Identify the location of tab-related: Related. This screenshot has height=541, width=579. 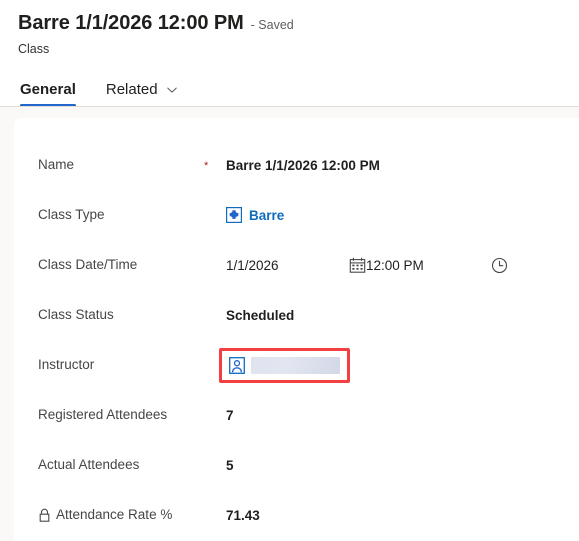
(147, 89).